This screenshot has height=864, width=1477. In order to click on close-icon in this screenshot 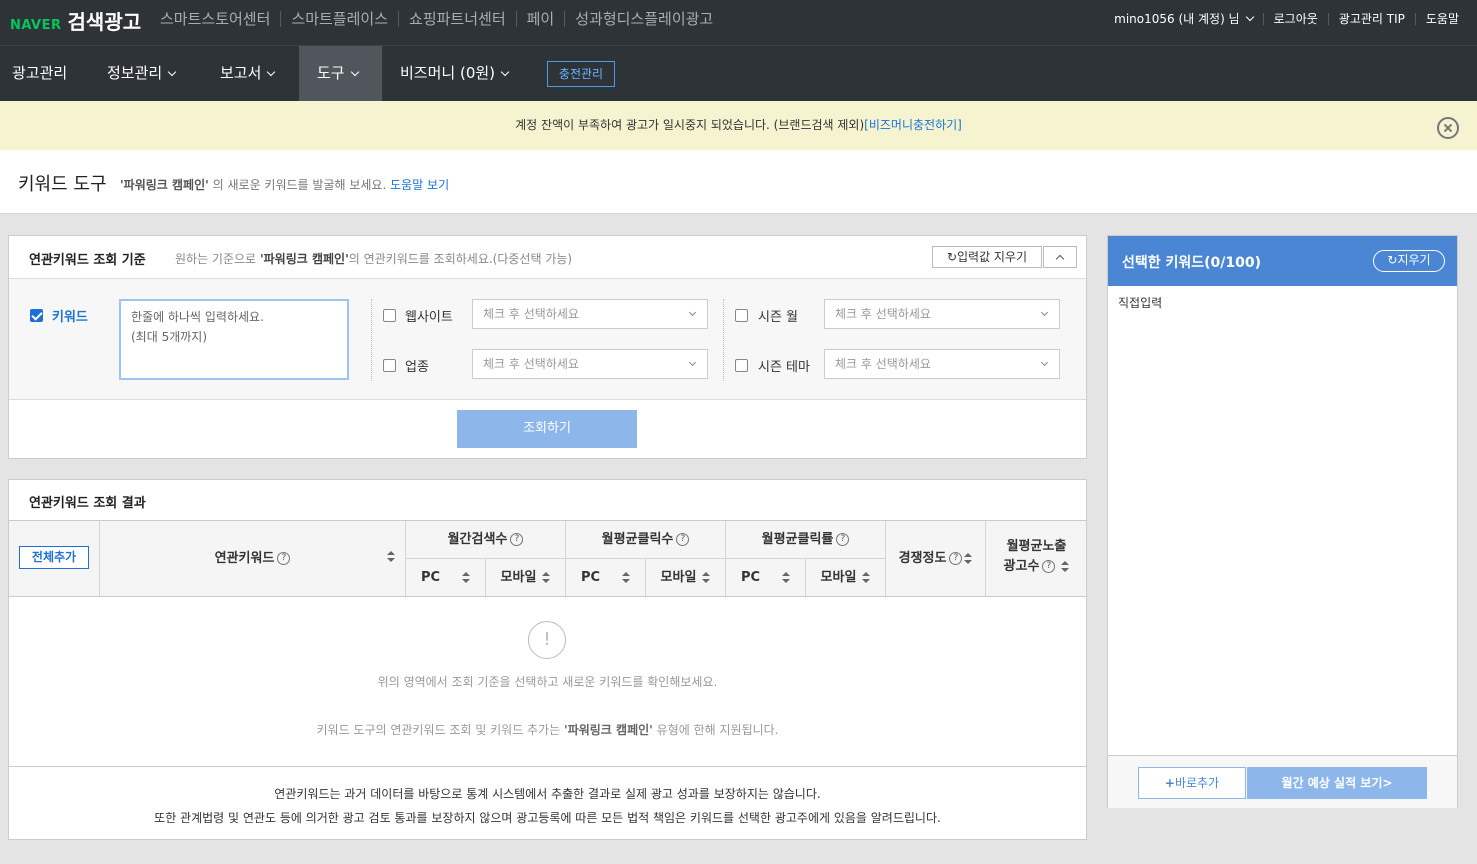, I will do `click(1448, 128)`.